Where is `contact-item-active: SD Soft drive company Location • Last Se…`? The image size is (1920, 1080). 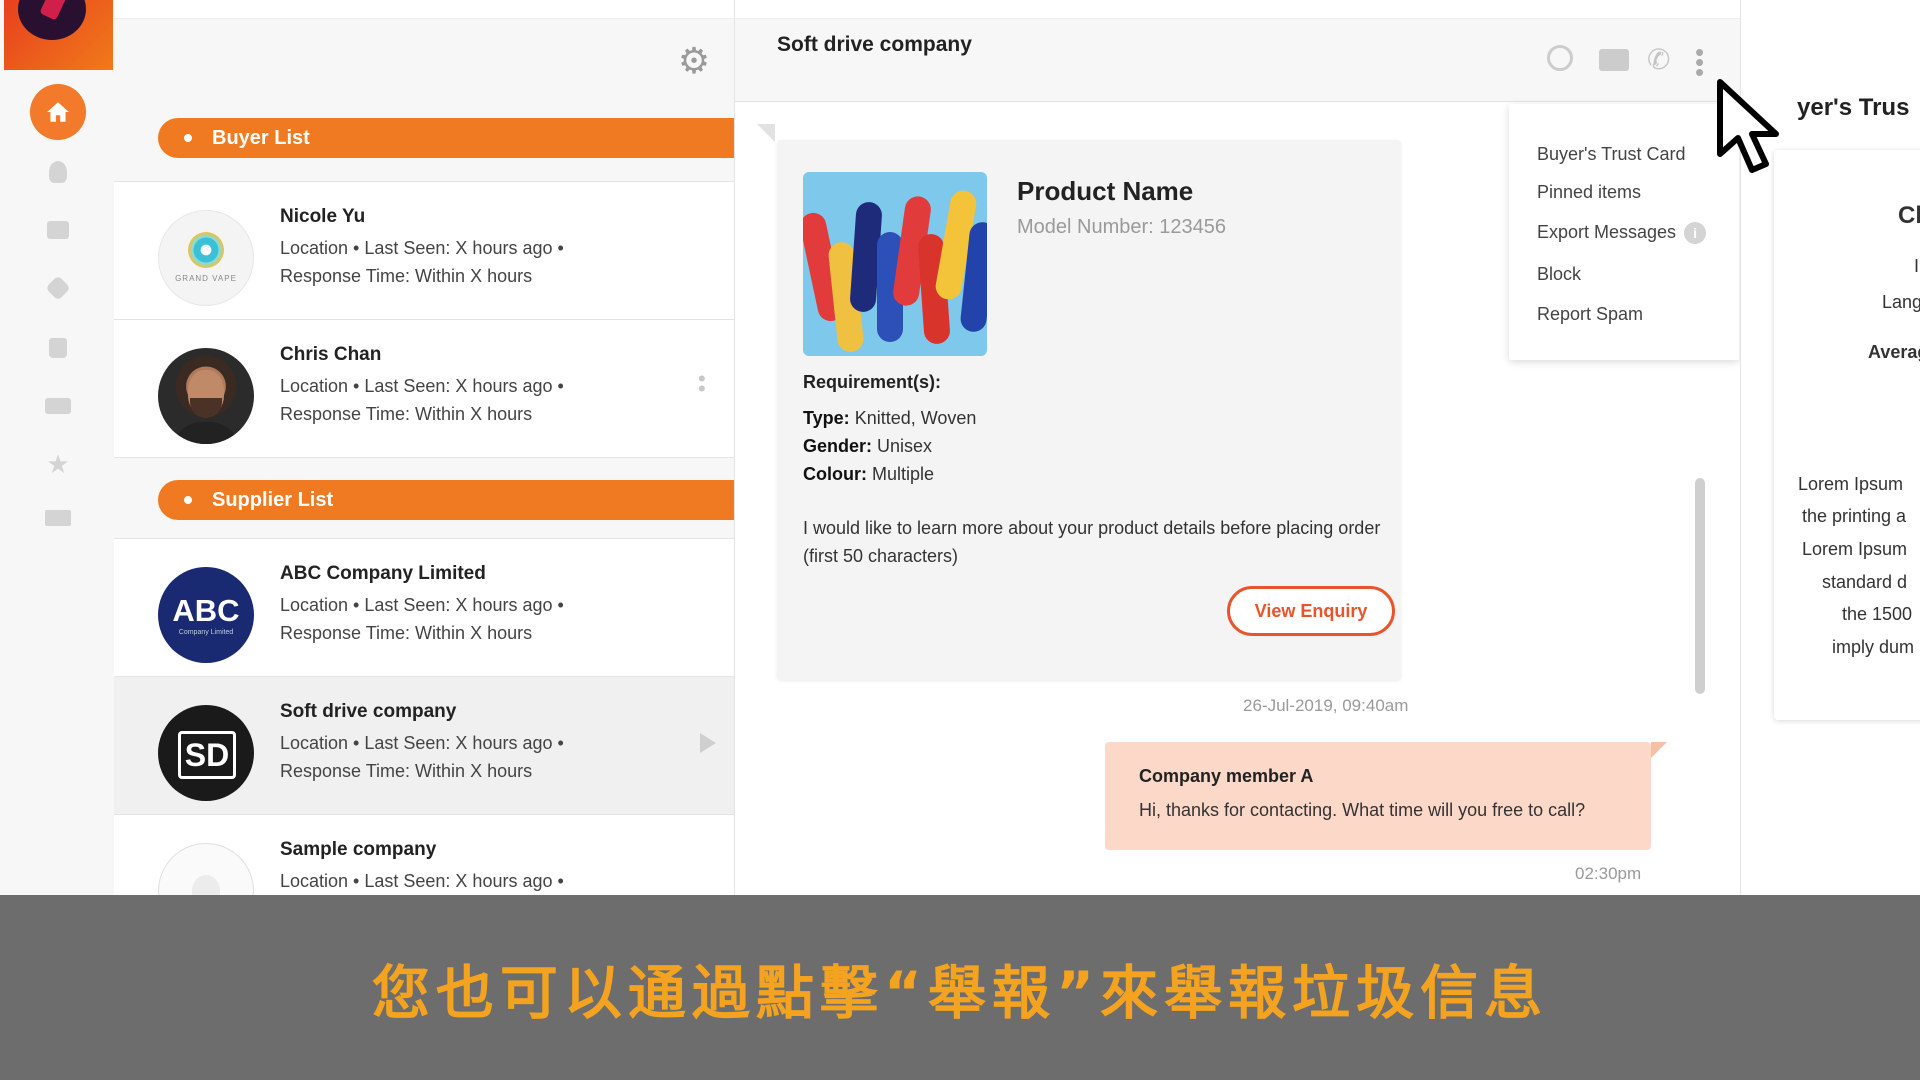
contact-item-active: SD Soft drive company Location • Last Se… is located at coordinates (424, 746).